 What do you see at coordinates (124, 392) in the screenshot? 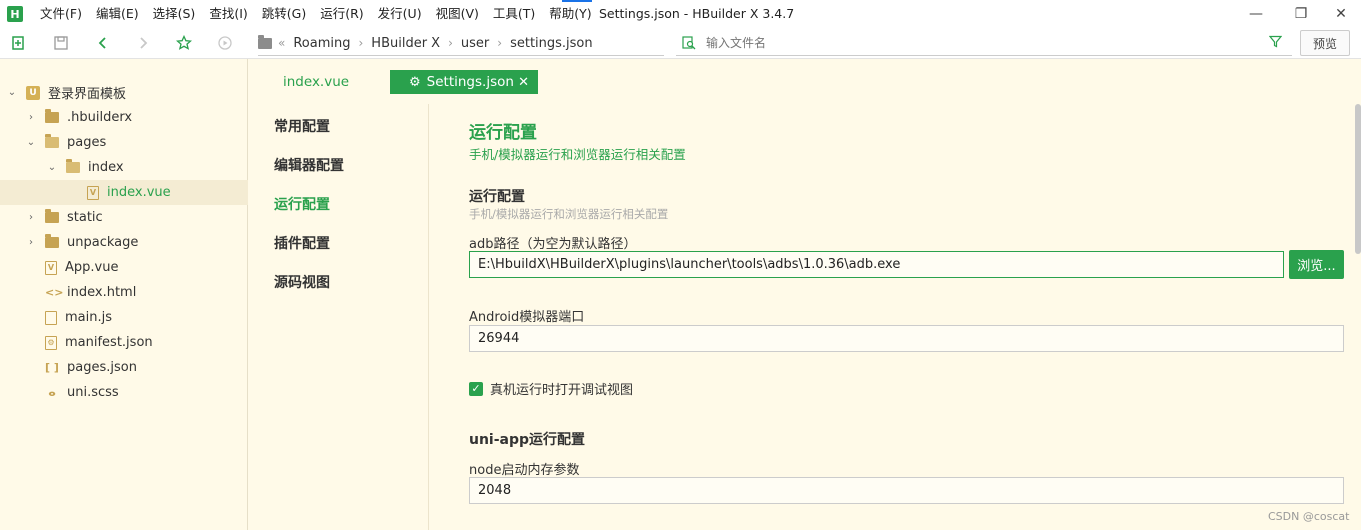
I see `tree-item-uni-scss: ⴰ uni.scss` at bounding box center [124, 392].